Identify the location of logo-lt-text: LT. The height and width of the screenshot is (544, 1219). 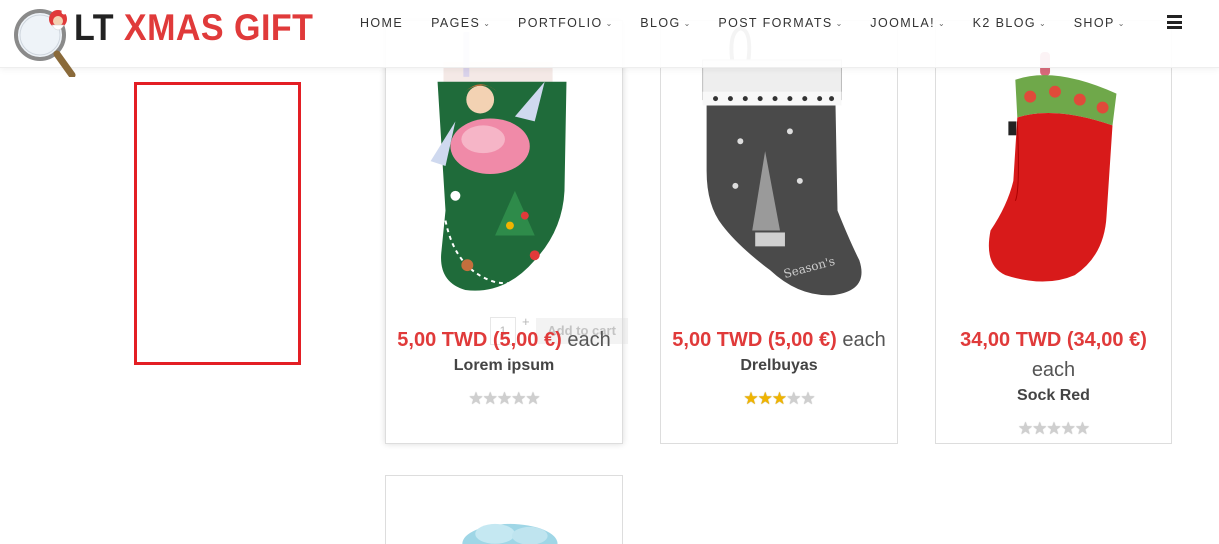
(94, 27).